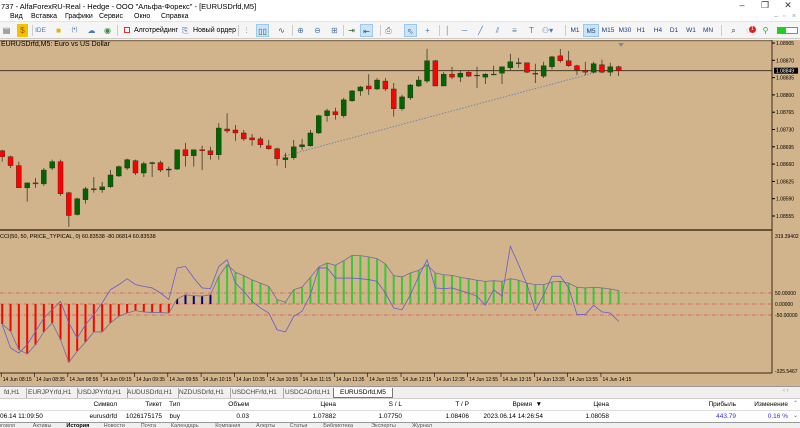  What do you see at coordinates (788, 6) in the screenshot?
I see `close-button: ✕` at bounding box center [788, 6].